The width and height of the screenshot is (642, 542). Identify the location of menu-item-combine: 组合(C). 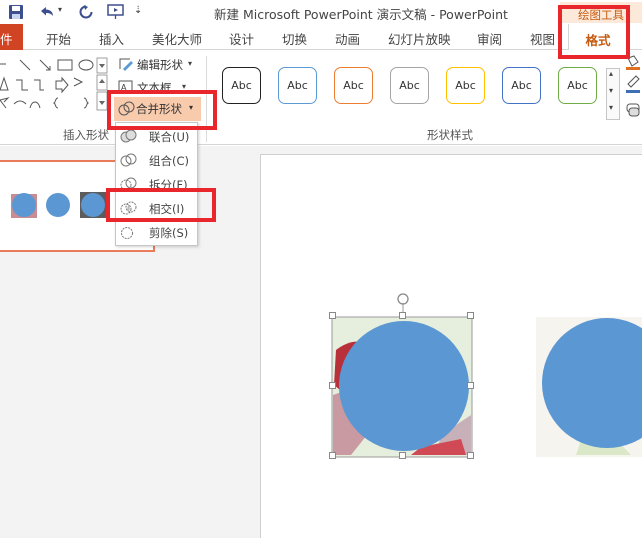
(157, 161).